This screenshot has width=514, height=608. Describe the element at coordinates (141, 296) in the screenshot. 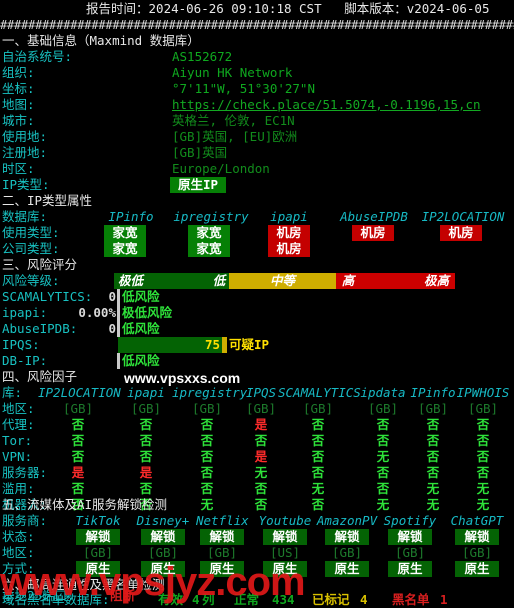

I see `verdict-scamalytics: 低风险` at that location.